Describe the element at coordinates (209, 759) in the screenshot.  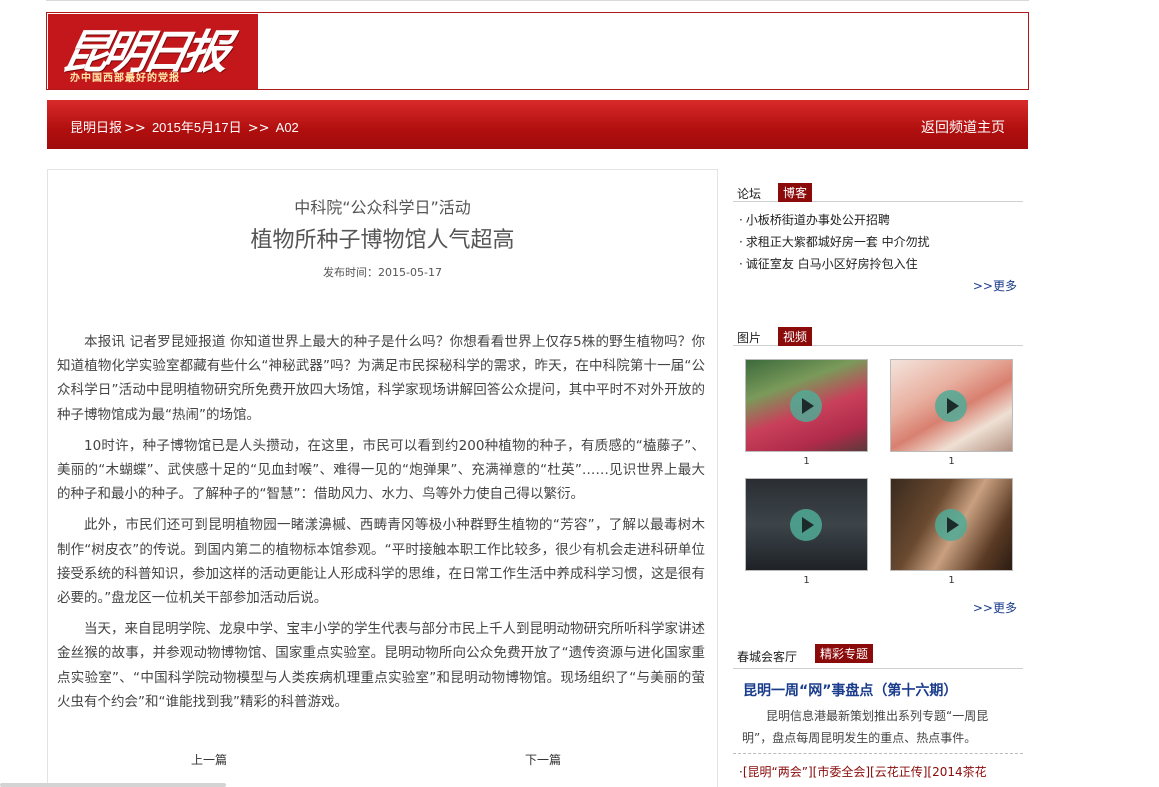
I see `prev-article-link: 上一篇` at that location.